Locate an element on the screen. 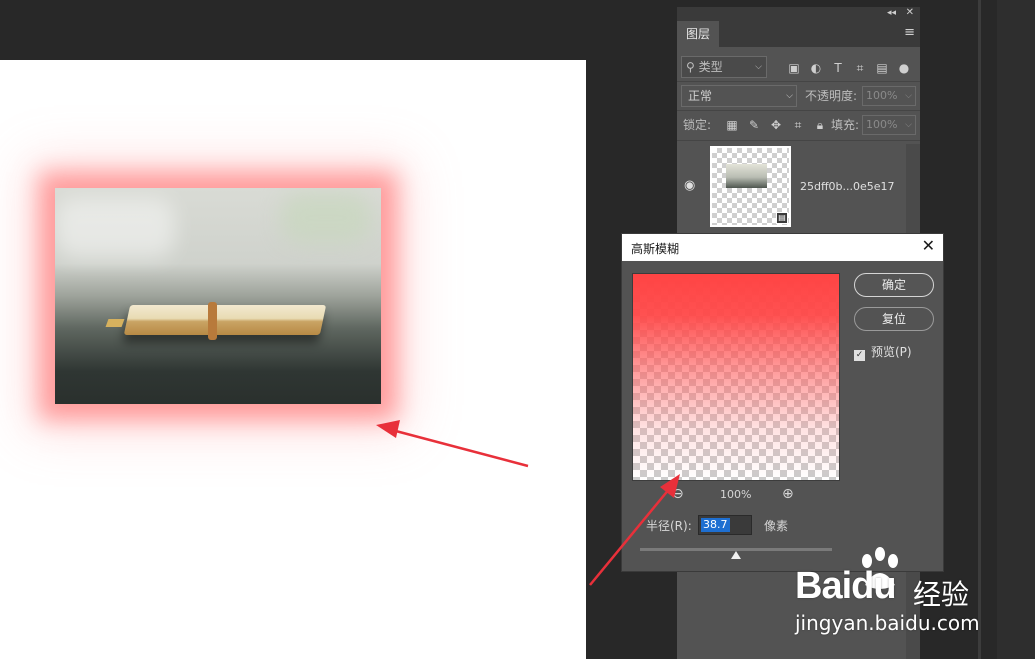 This screenshot has height=659, width=1035. zoom-in-icon: ⊕ is located at coordinates (788, 494).